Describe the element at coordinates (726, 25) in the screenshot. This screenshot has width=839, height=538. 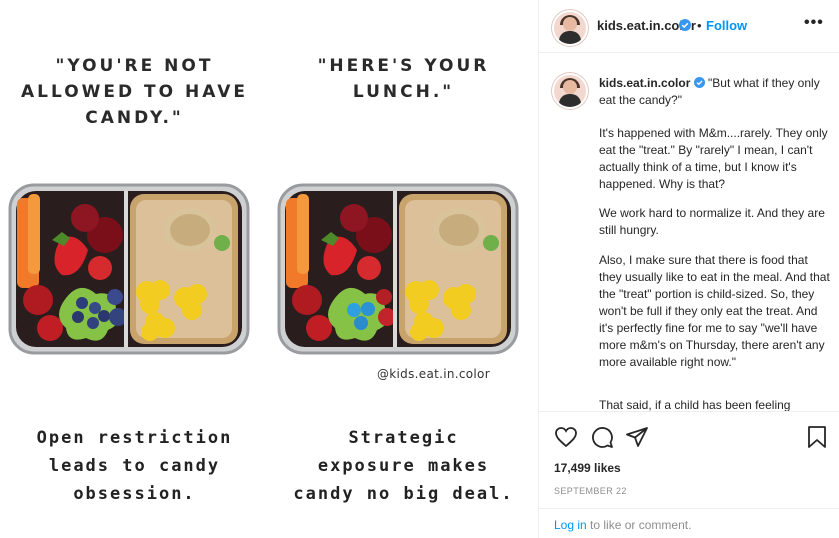
I see `follow-button: Follow` at that location.